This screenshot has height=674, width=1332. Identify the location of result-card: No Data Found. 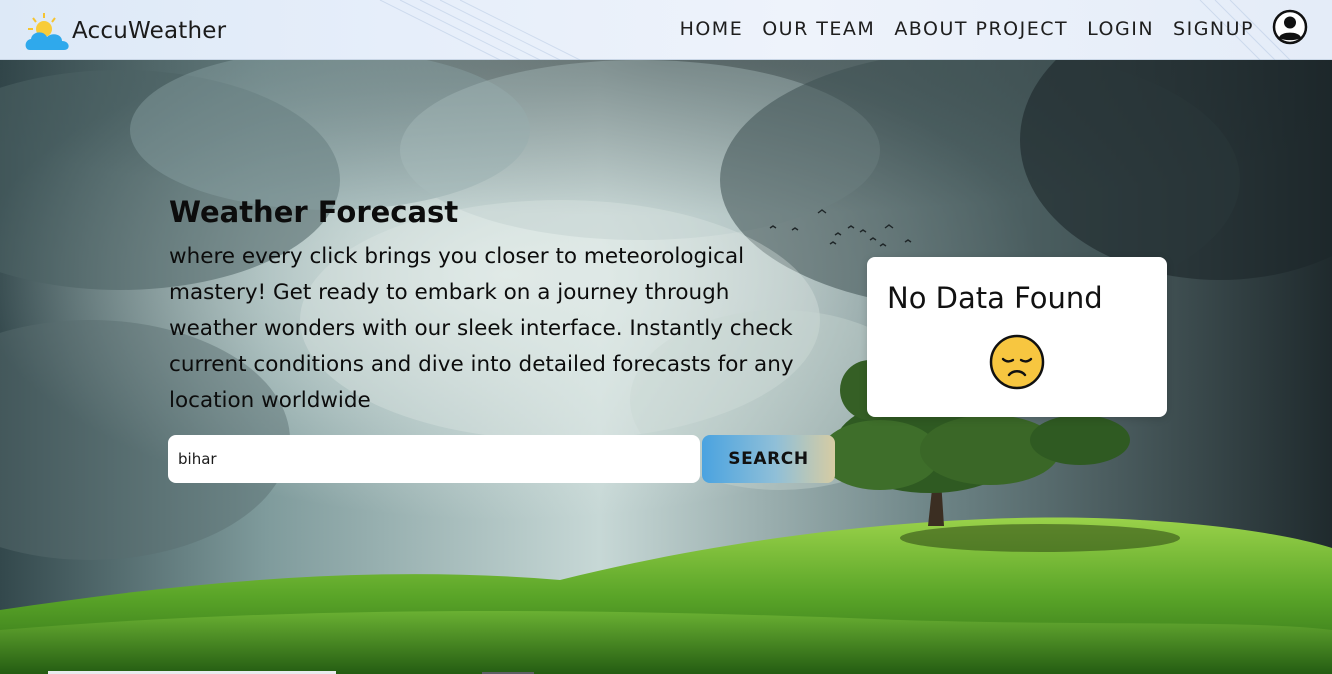
(1017, 337).